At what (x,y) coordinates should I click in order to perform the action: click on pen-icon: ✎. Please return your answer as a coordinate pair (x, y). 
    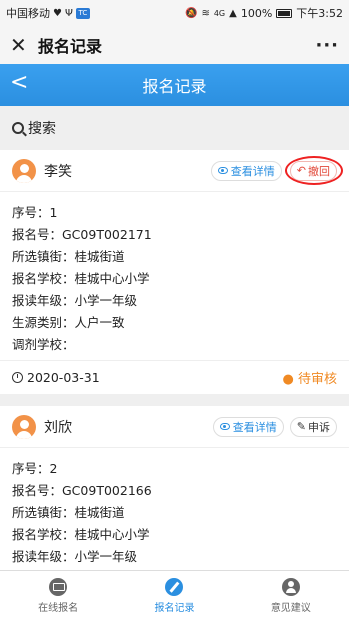
    Looking at the image, I should click on (301, 426).